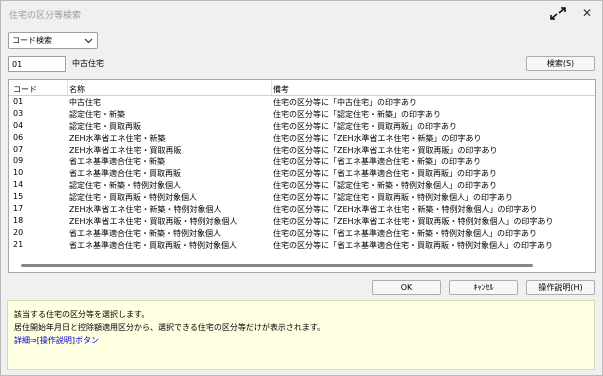  What do you see at coordinates (85, 102) in the screenshot?
I see `cell-name: 中古住宅` at bounding box center [85, 102].